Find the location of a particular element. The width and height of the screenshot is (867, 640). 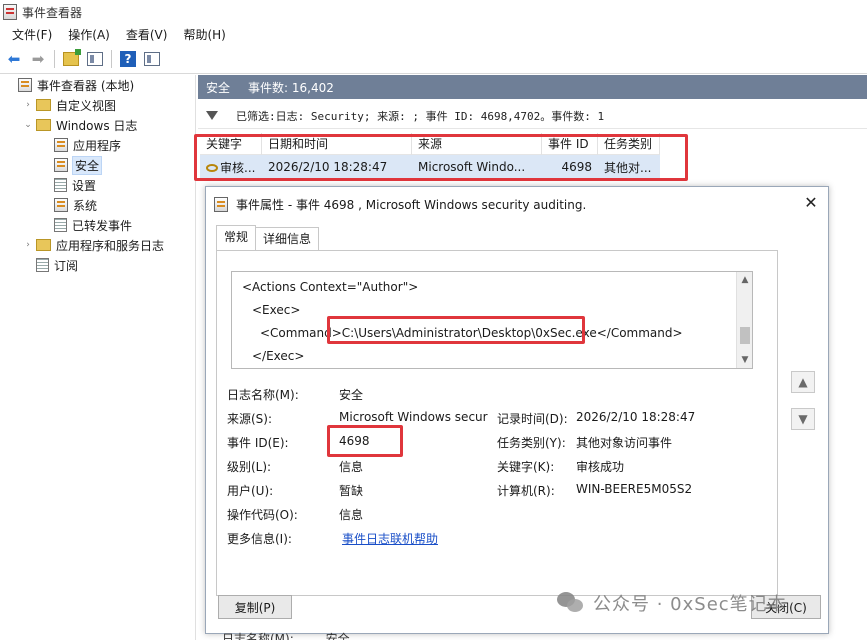

task-category-value: 其他对象访问事件 is located at coordinates (624, 443).